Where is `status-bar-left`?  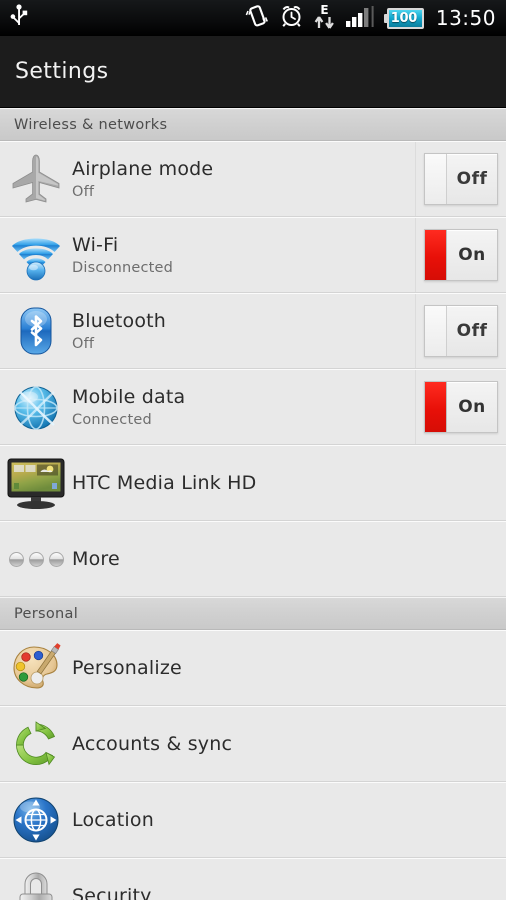 status-bar-left is located at coordinates (19, 18).